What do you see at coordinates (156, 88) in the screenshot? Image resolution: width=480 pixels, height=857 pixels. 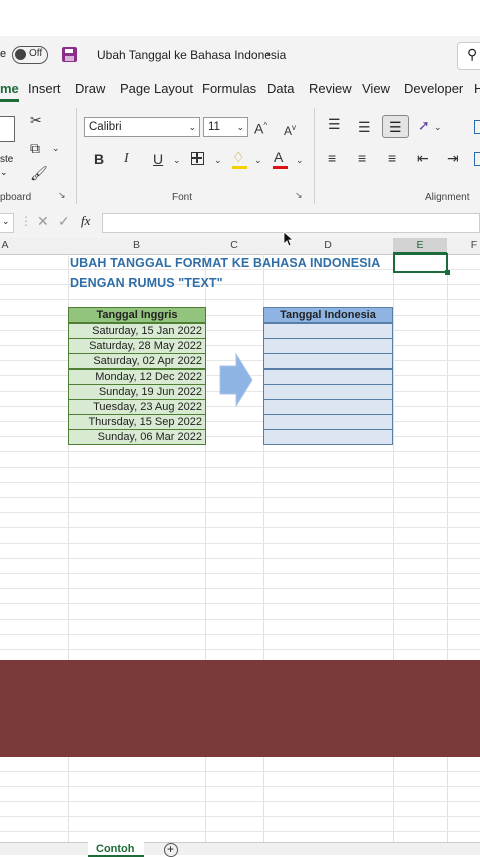 I see `tab-page-layout: Page Layout` at bounding box center [156, 88].